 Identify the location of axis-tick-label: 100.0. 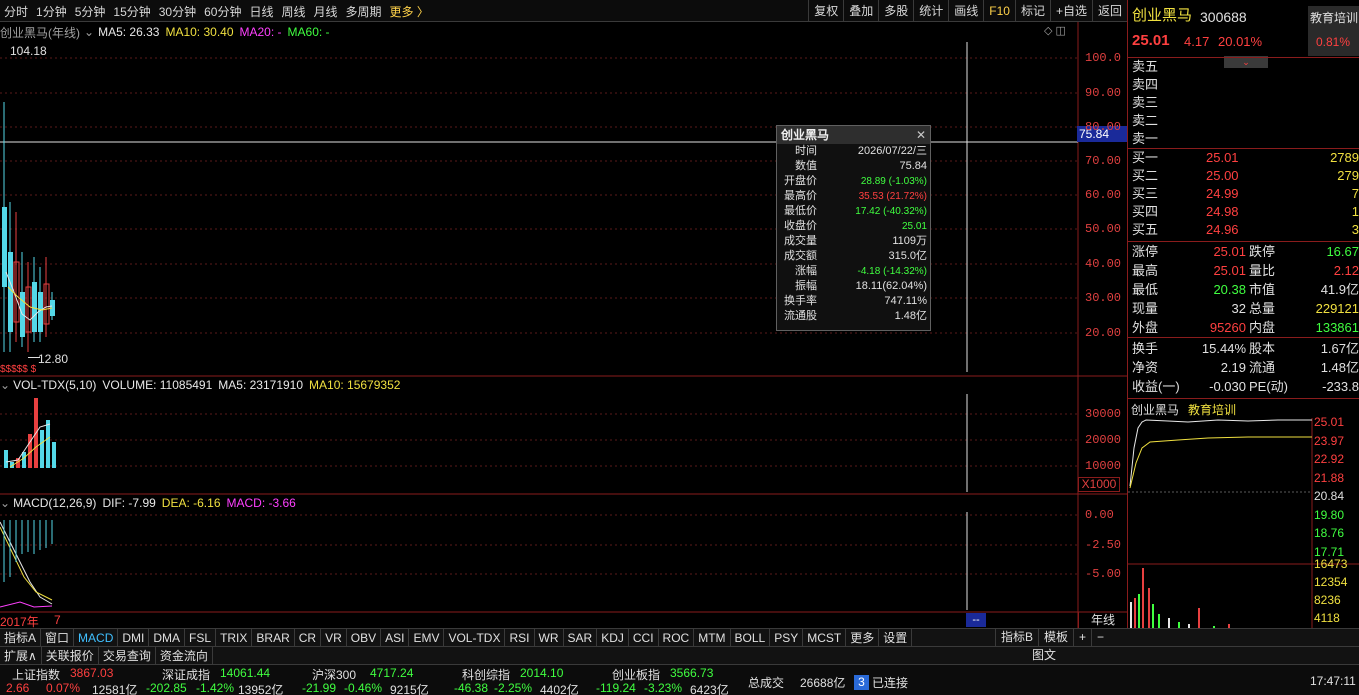
(1103, 58).